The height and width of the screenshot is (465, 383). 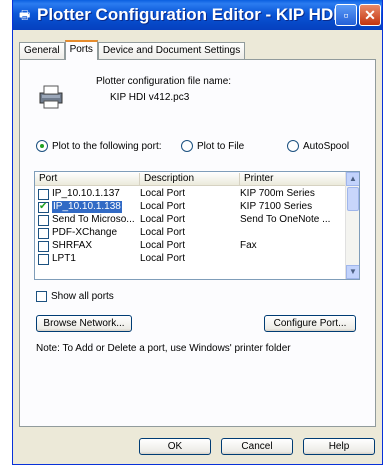 What do you see at coordinates (82, 296) in the screenshot?
I see `show-all-ports-label: Show all ports` at bounding box center [82, 296].